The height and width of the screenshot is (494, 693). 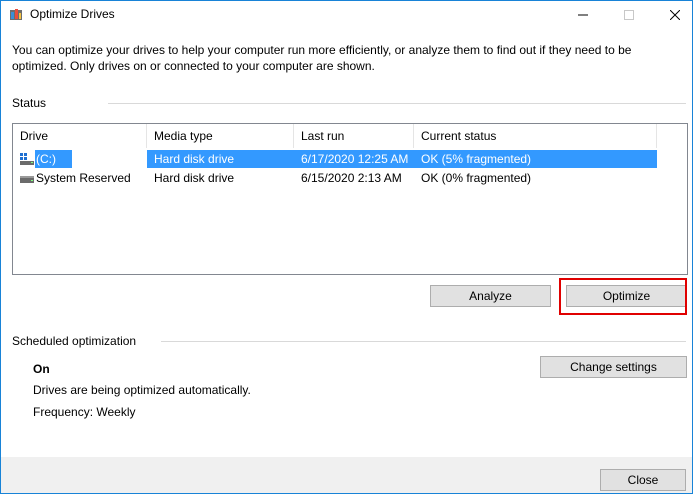 I want to click on drives-list-header: Drive Media type Last run Current status, so click(x=350, y=136).